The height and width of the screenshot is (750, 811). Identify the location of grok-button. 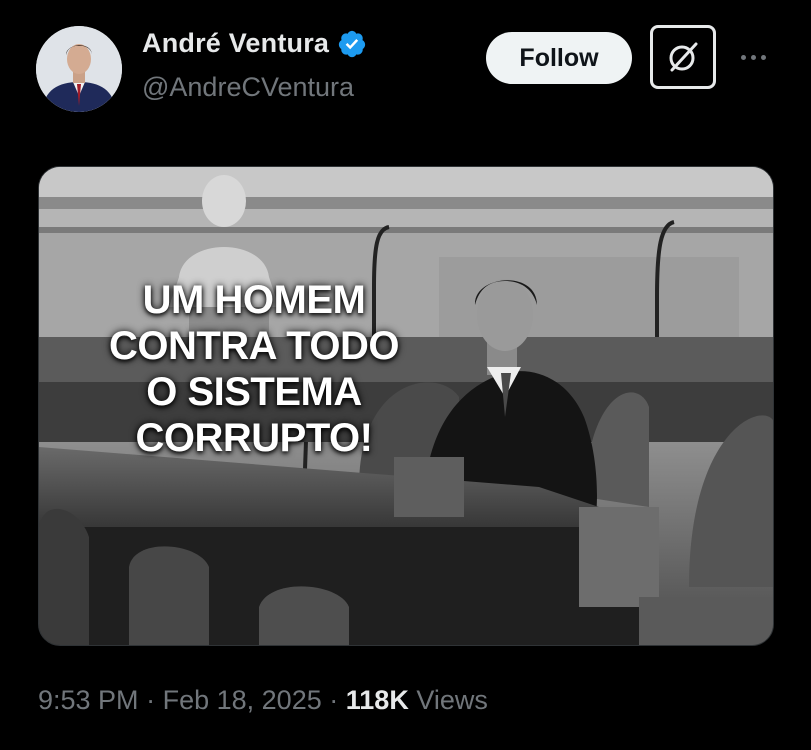
(683, 57).